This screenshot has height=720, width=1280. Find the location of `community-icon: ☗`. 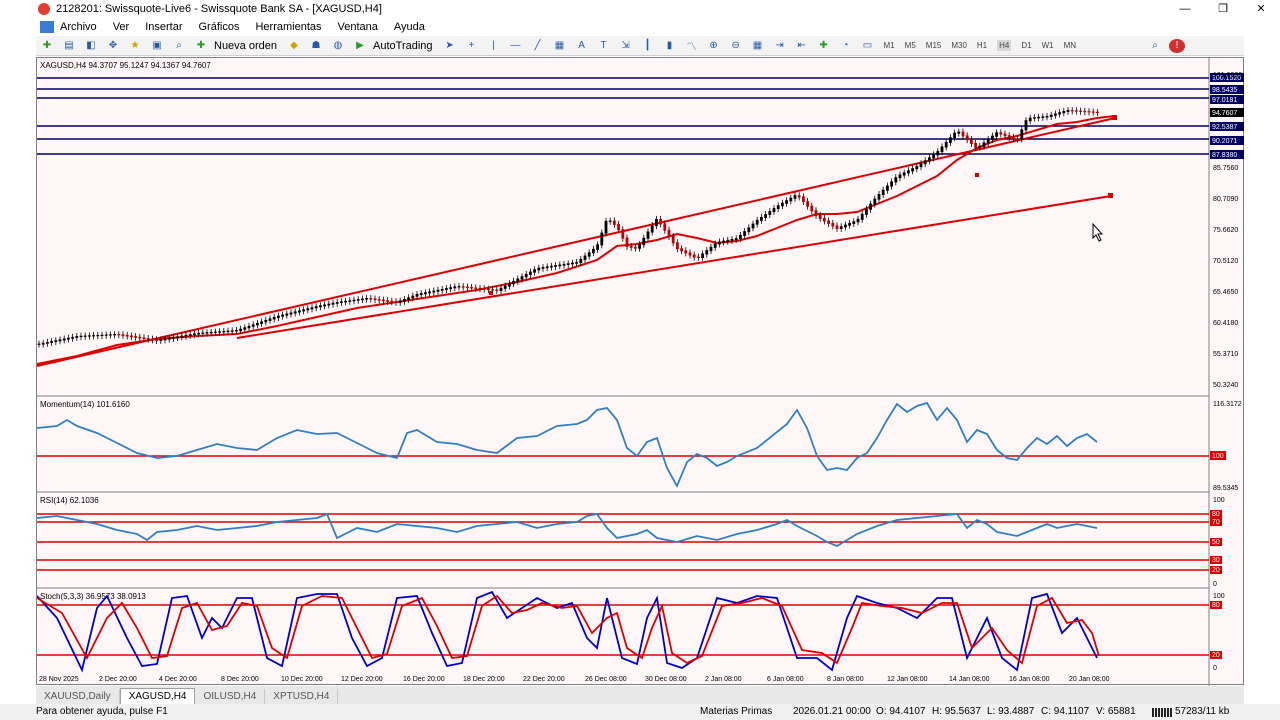

community-icon: ☗ is located at coordinates (316, 46).